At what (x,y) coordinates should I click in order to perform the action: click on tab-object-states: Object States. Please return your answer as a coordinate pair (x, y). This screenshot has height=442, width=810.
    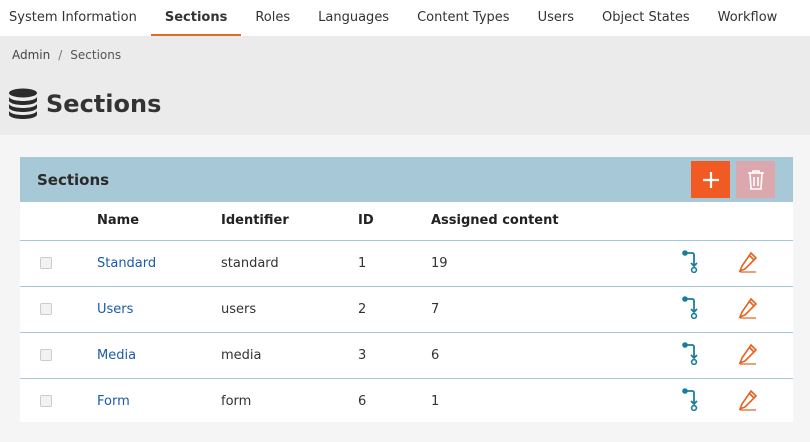
    Looking at the image, I should click on (646, 18).